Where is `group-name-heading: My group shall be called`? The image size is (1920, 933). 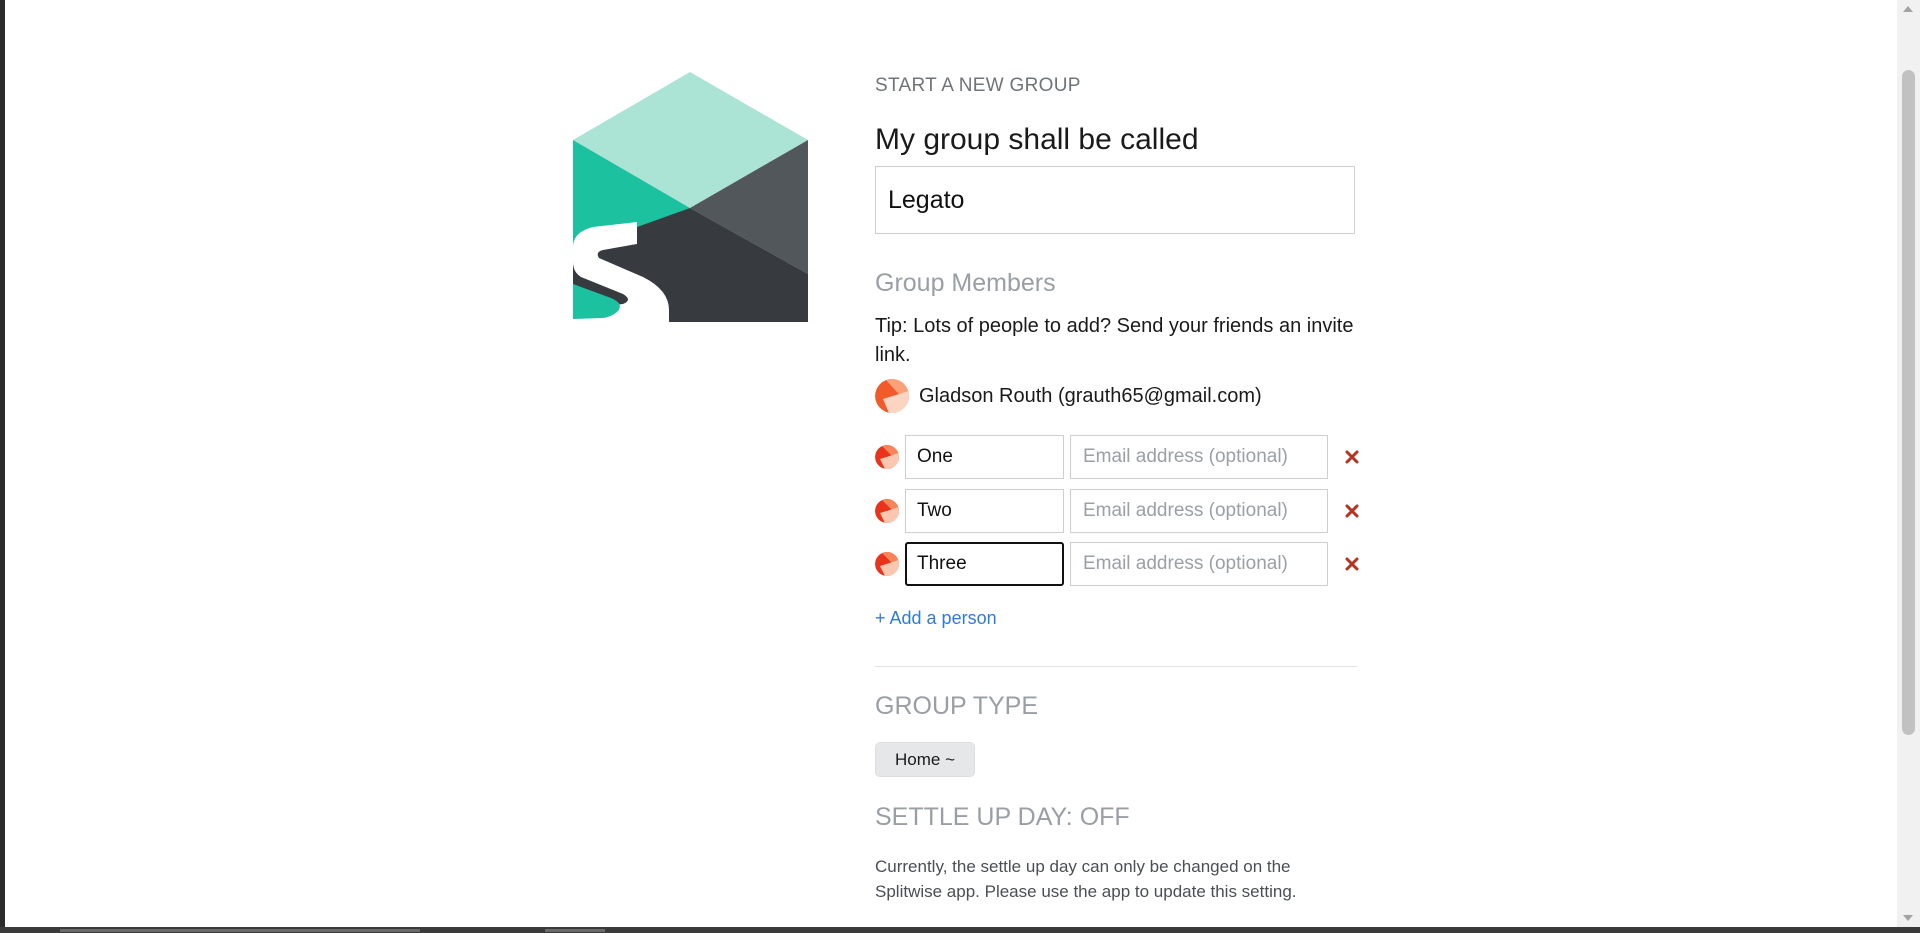
group-name-heading: My group shall be called is located at coordinates (1037, 139).